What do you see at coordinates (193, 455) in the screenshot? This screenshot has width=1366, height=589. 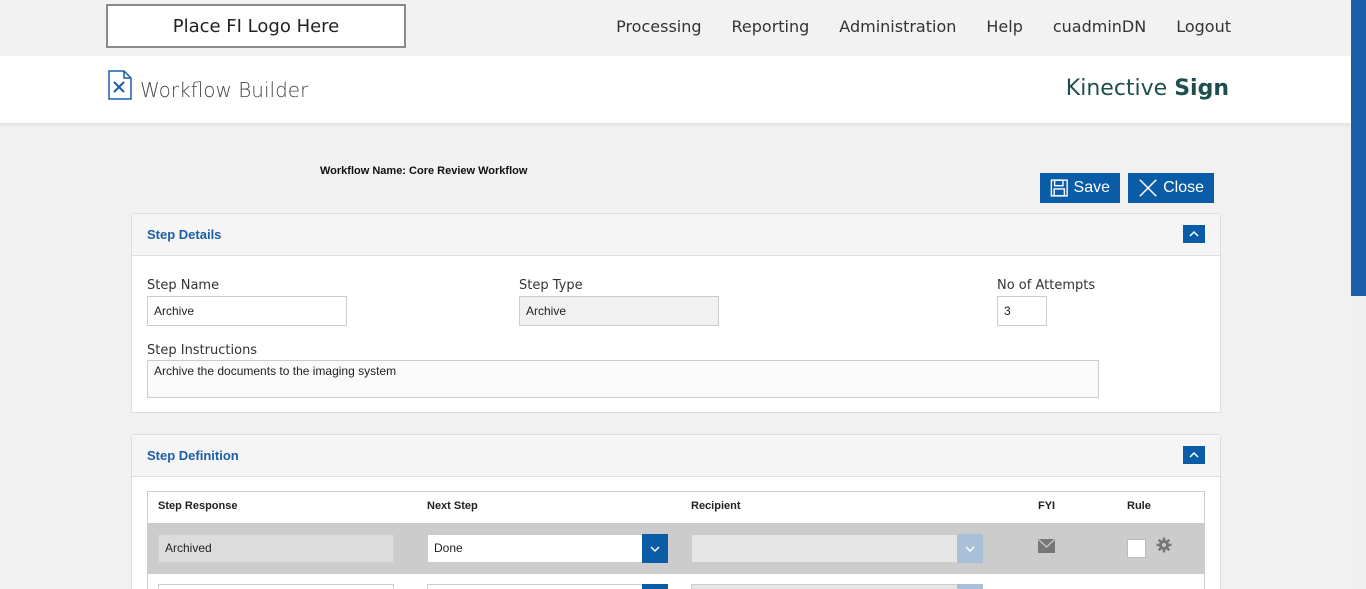 I see `step-definition-title: Step Definition` at bounding box center [193, 455].